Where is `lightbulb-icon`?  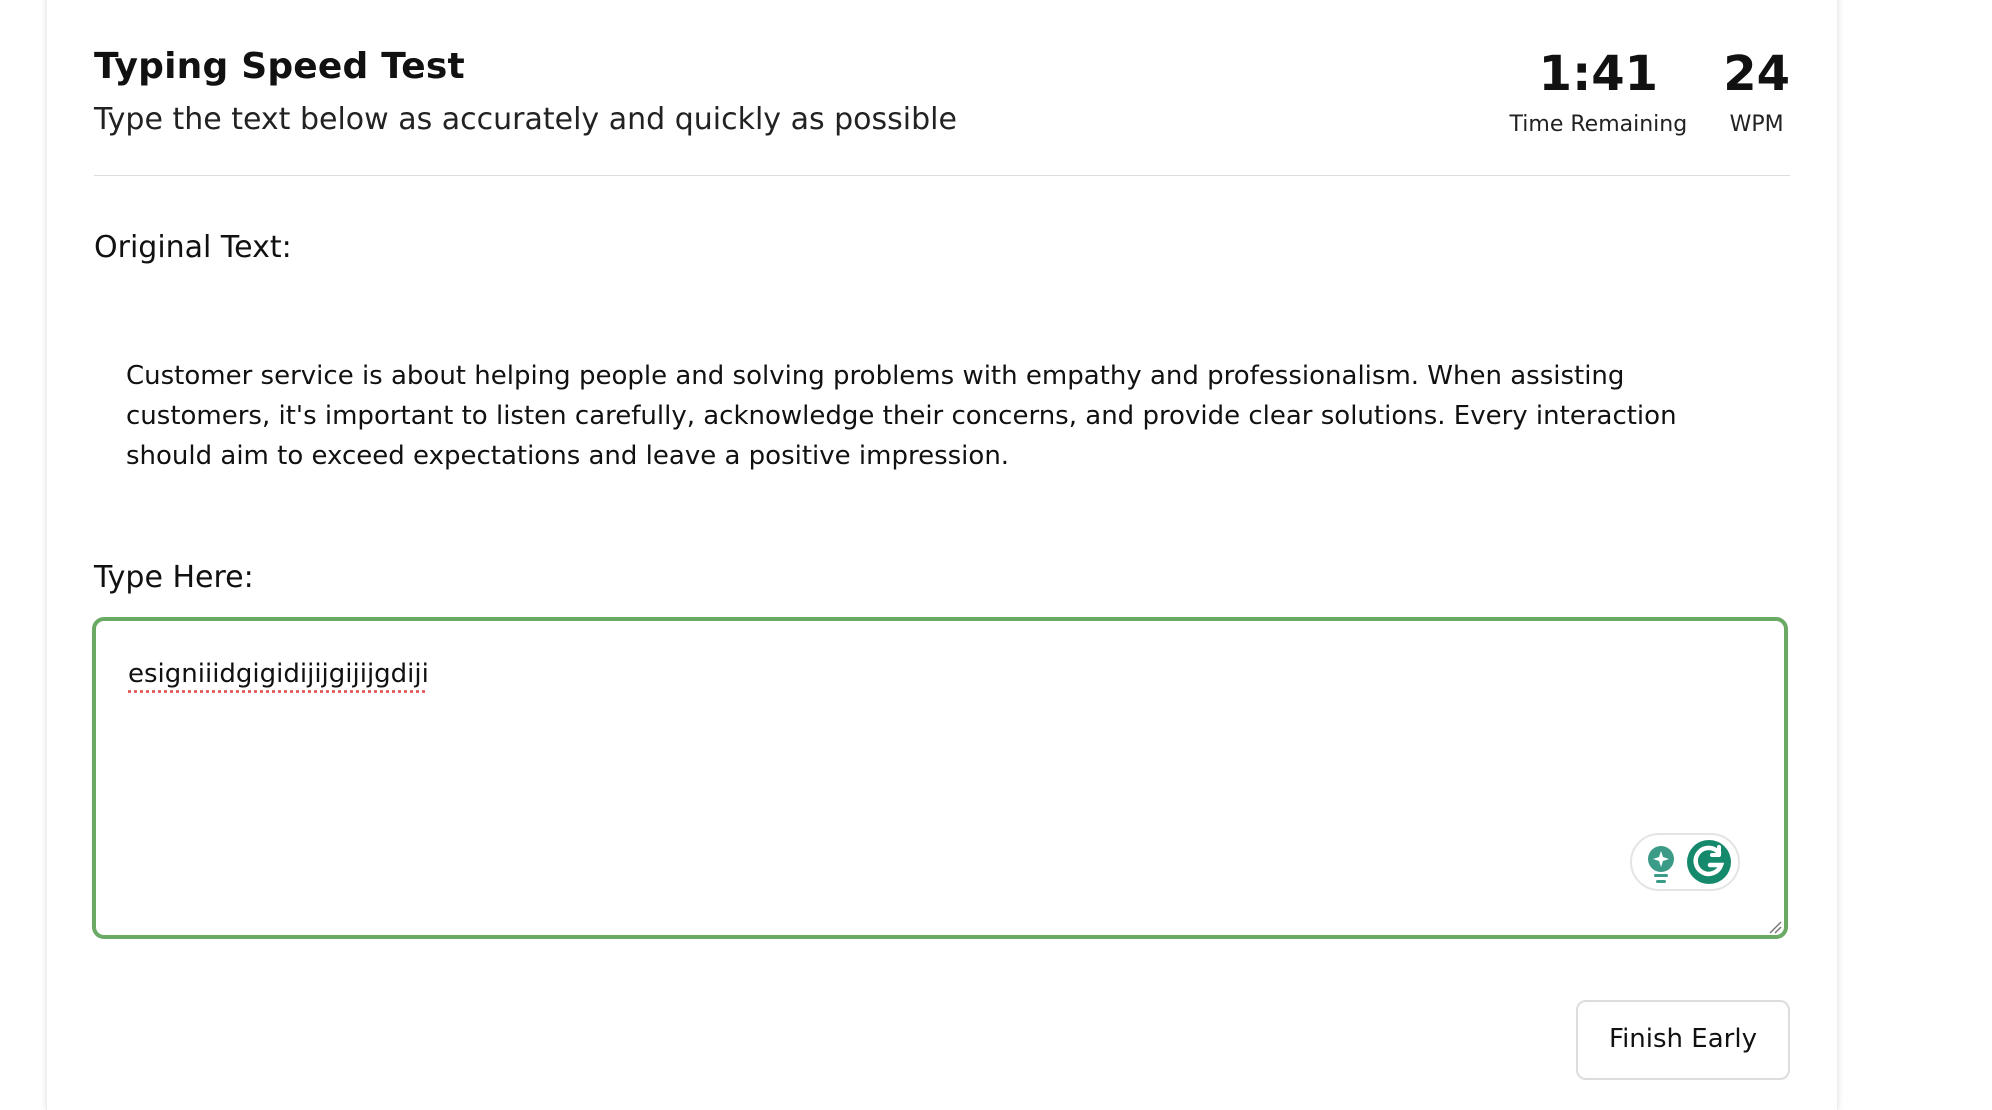 lightbulb-icon is located at coordinates (1661, 866).